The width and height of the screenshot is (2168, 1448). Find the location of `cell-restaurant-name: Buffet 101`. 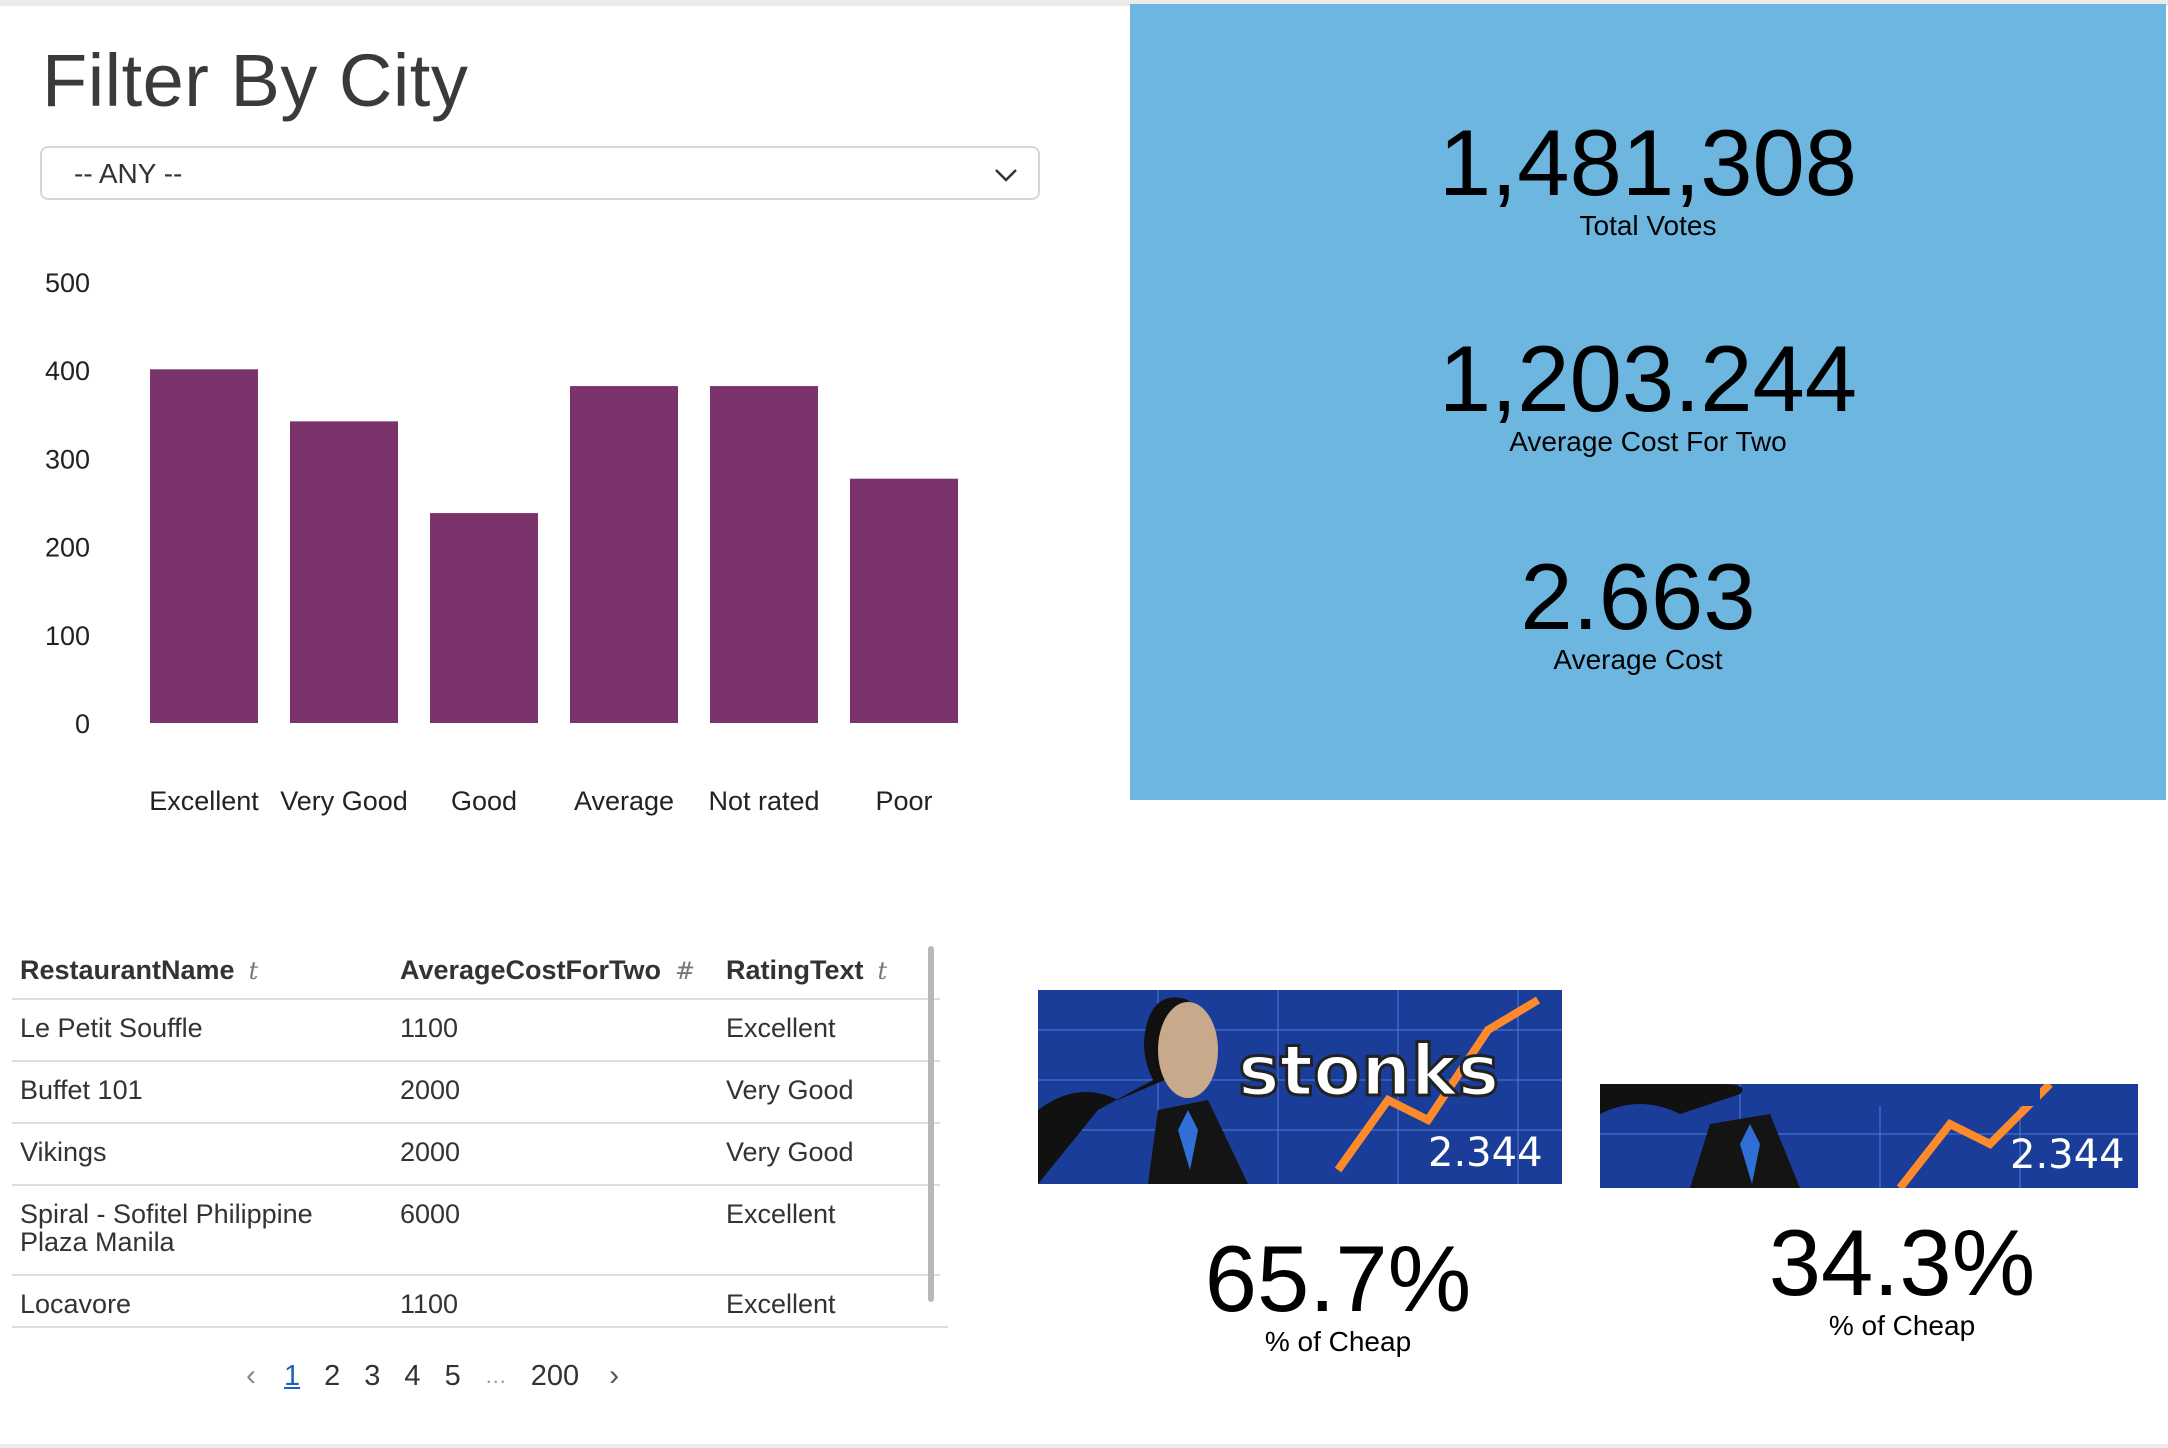

cell-restaurant-name: Buffet 101 is located at coordinates (81, 1090).